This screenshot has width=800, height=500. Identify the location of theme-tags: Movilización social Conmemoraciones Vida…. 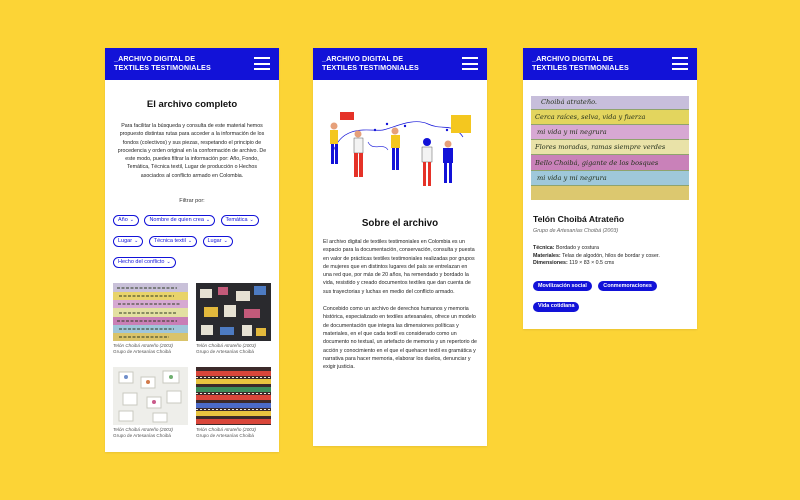
(610, 294).